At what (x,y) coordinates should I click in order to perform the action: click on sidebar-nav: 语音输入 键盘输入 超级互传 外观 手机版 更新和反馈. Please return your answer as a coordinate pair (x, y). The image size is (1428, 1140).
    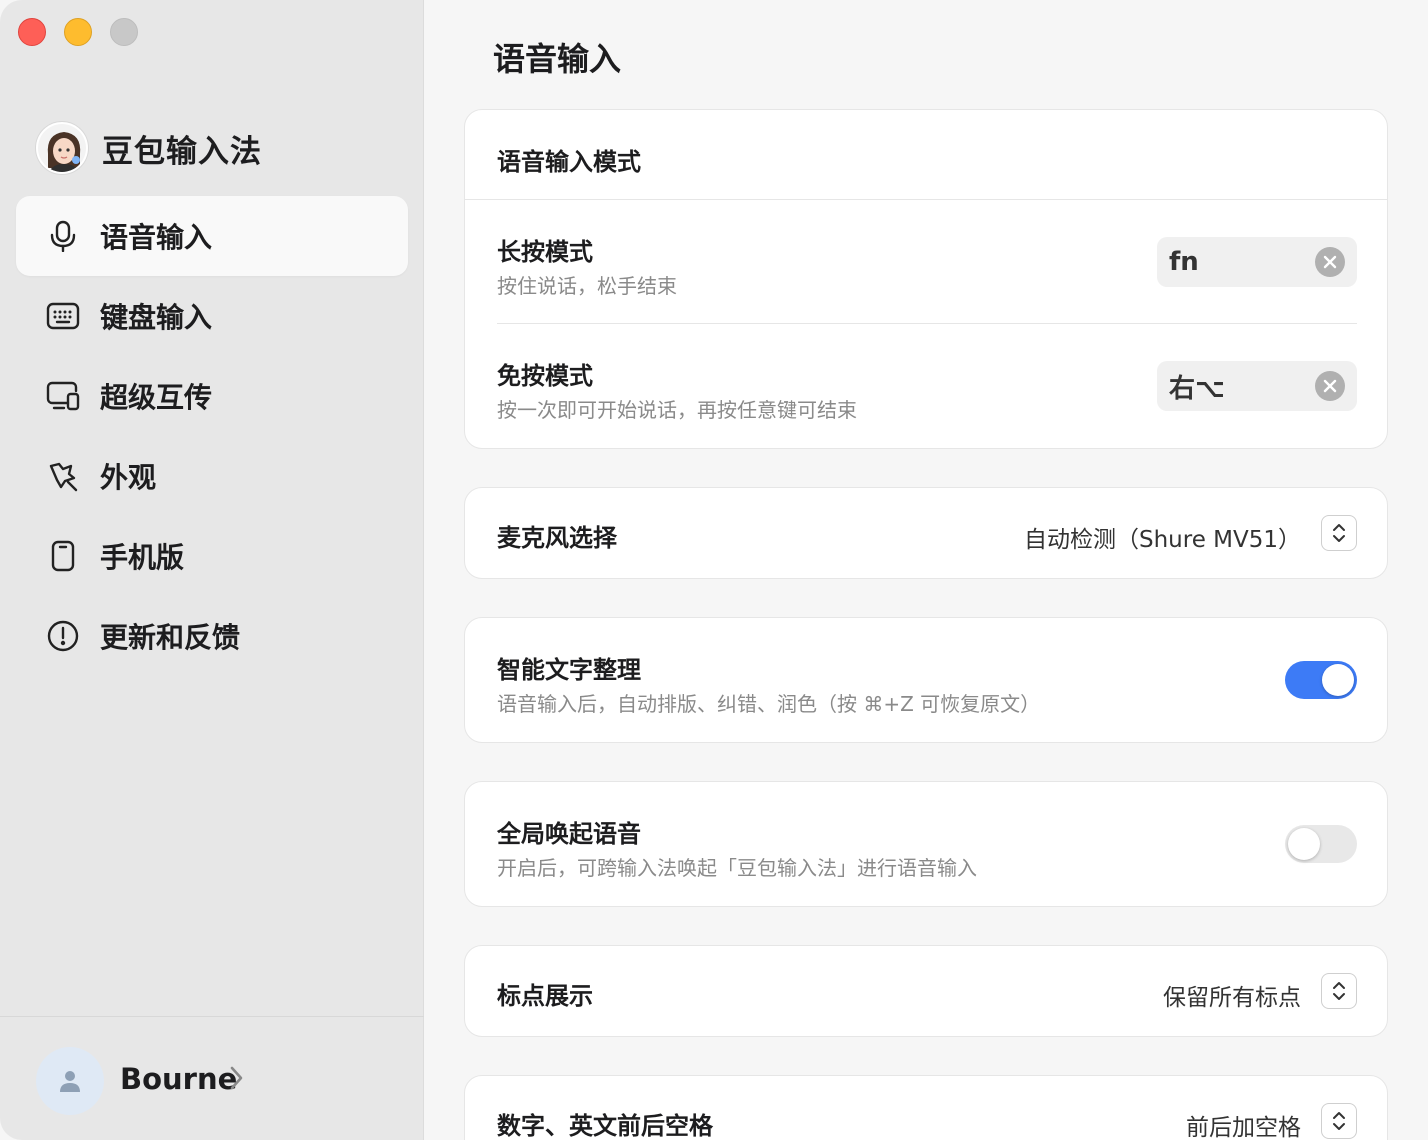
    Looking at the image, I should click on (212, 436).